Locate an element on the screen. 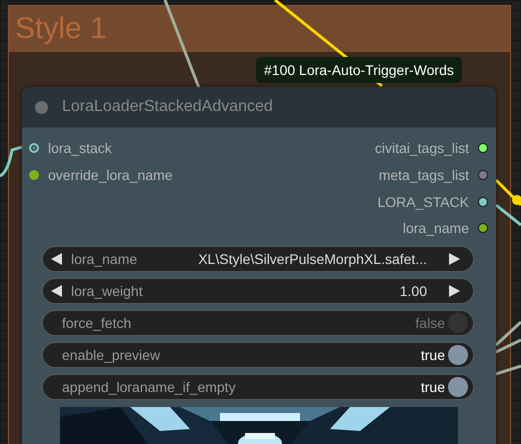 This screenshot has width=521, height=444. group-title: Style 1 is located at coordinates (61, 29).